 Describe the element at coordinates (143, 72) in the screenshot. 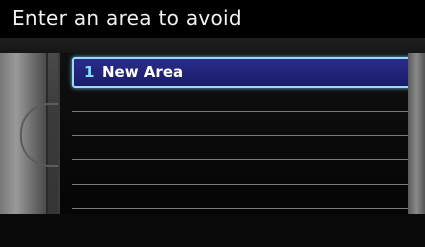

I see `list-item-label: New Area` at that location.